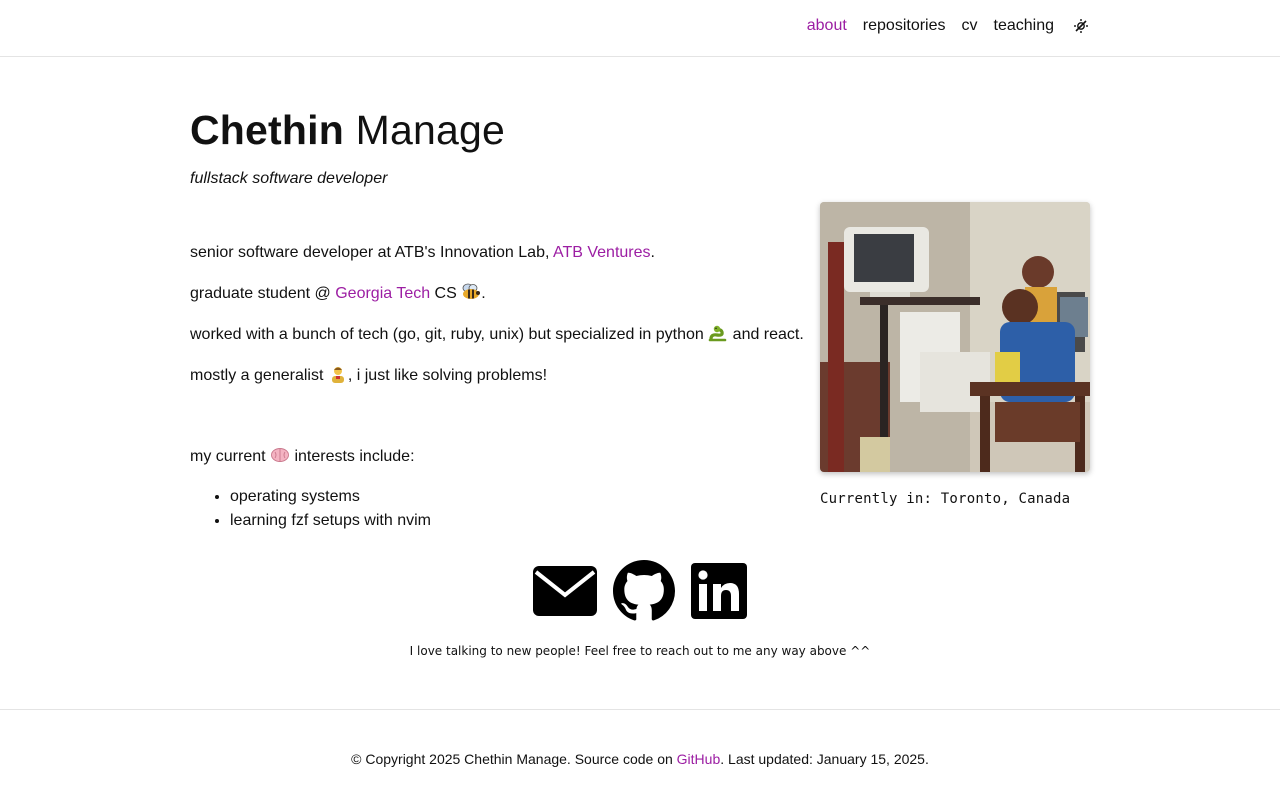  I want to click on last-name: Manage, so click(430, 130).